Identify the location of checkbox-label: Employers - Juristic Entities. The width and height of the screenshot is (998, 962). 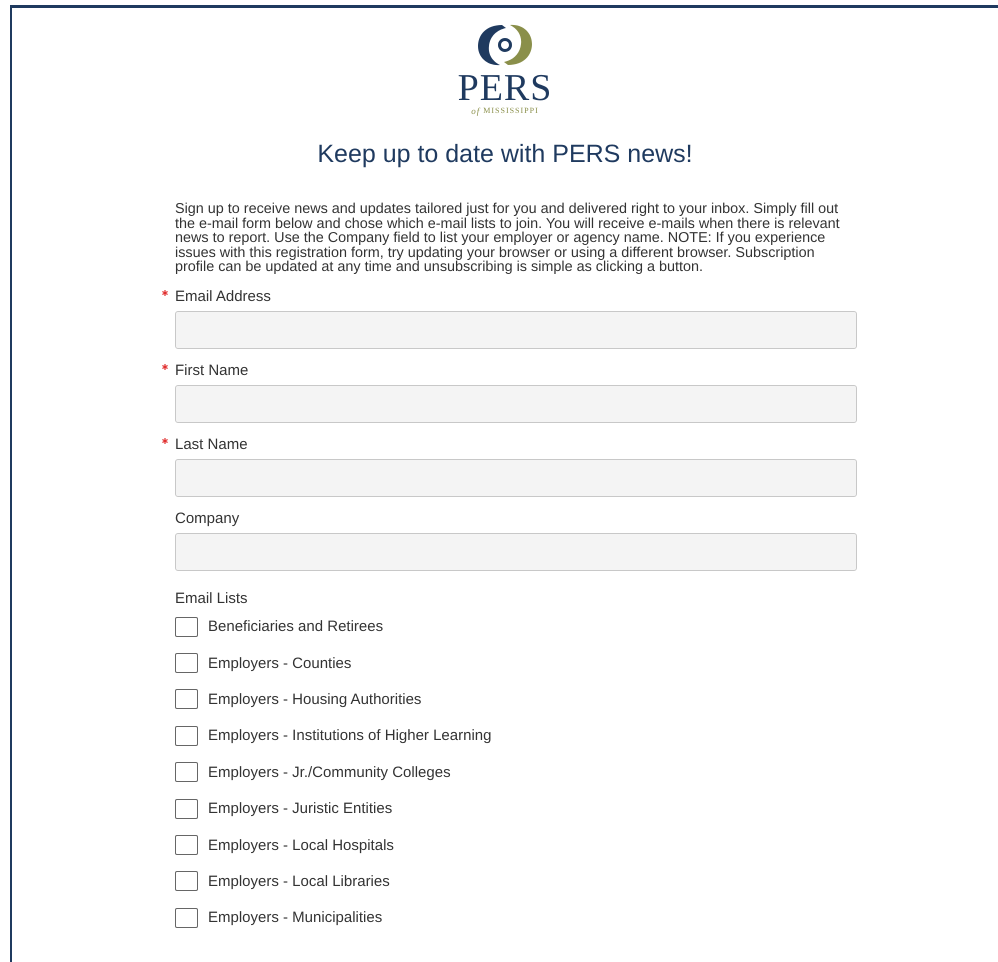
(300, 809).